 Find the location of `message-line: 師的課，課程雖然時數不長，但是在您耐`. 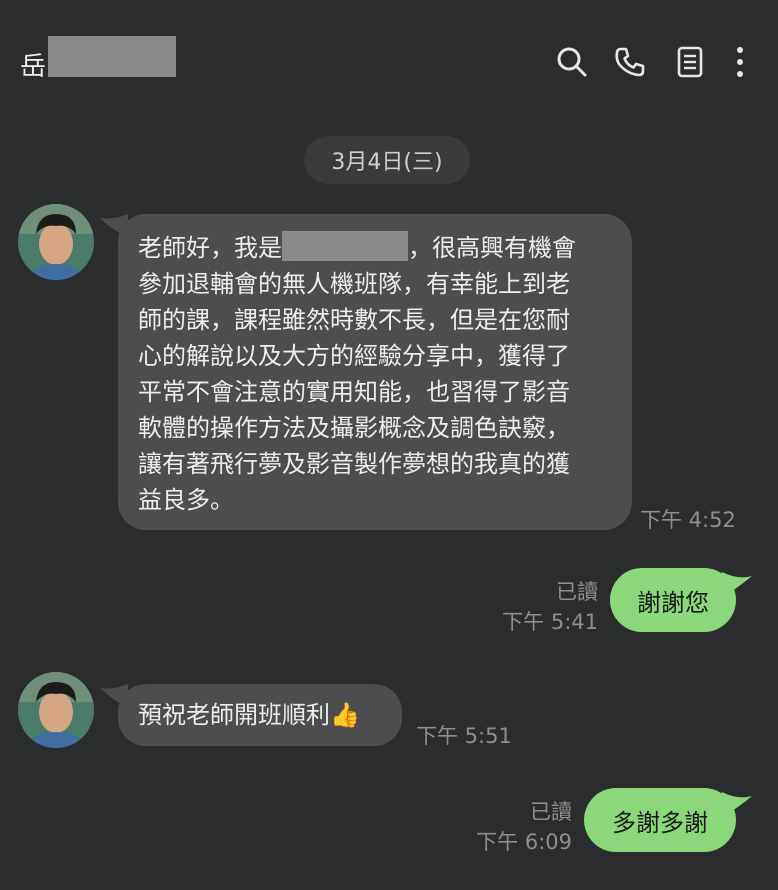

message-line: 師的課，課程雖然時數不長，但是在您耐 is located at coordinates (354, 320).